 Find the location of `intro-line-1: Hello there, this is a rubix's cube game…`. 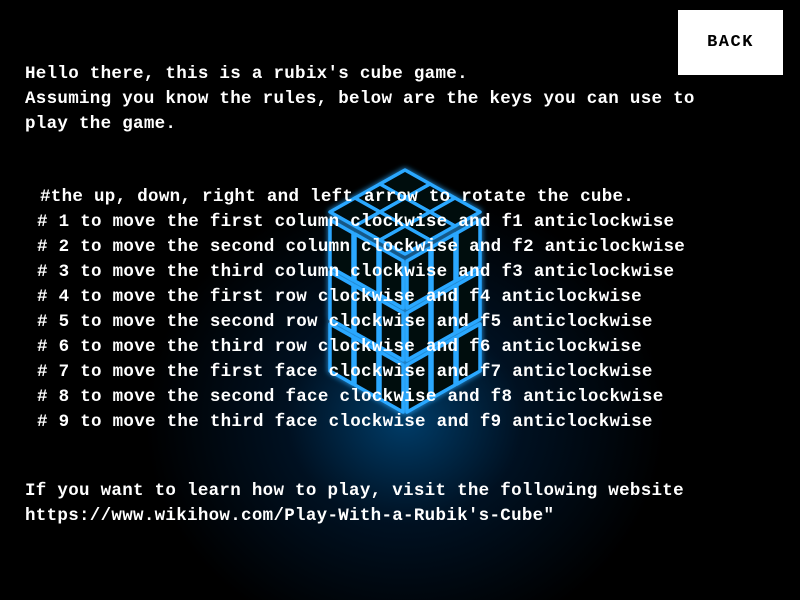

intro-line-1: Hello there, this is a rubix's cube game… is located at coordinates (246, 74).